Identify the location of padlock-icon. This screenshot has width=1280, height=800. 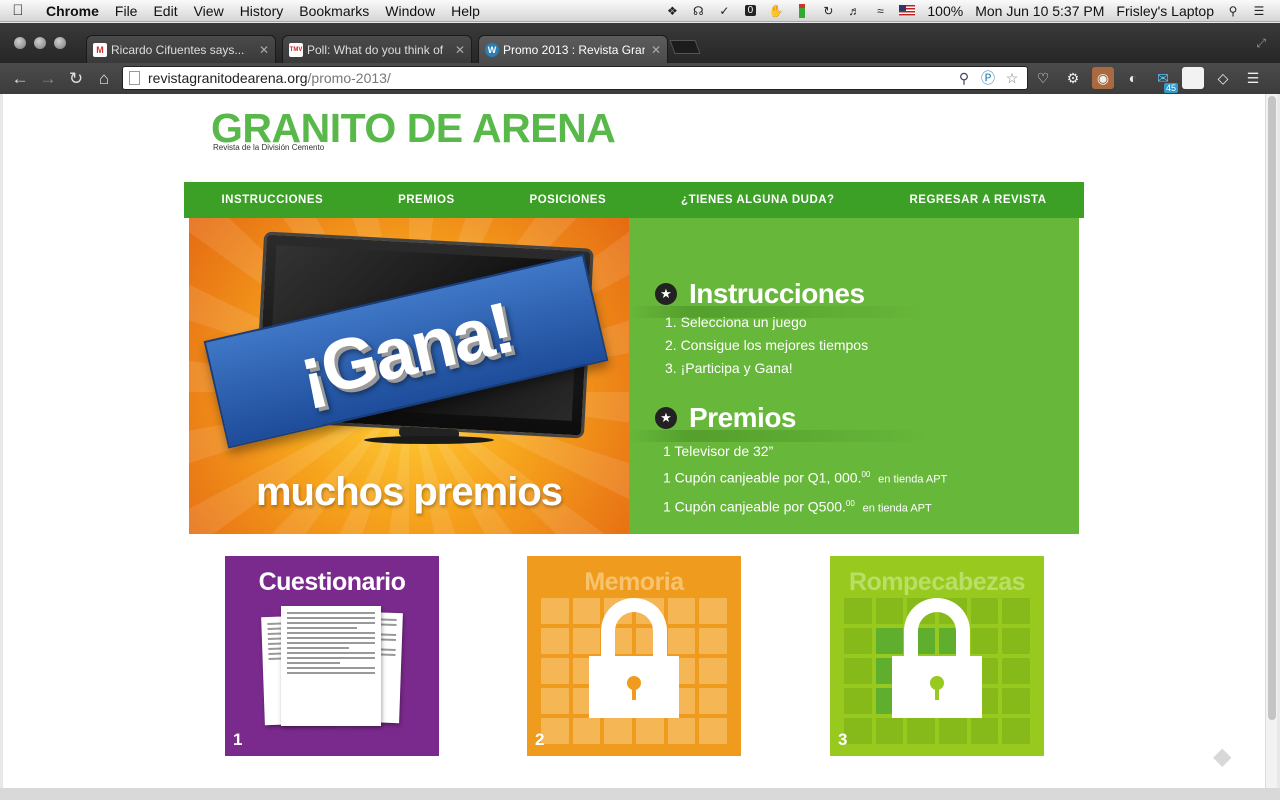
(937, 687).